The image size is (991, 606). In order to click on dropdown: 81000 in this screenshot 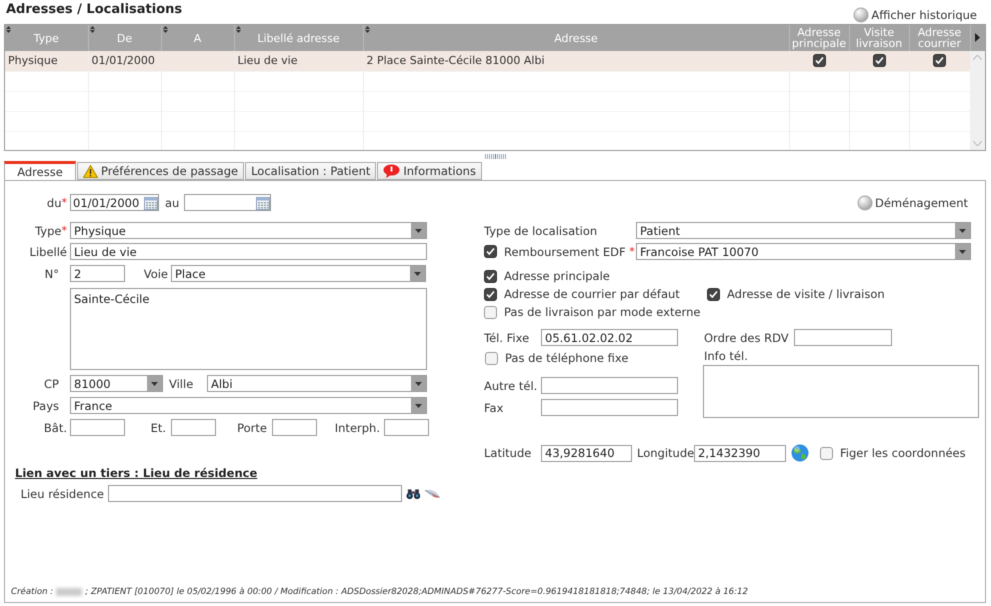, I will do `click(116, 383)`.